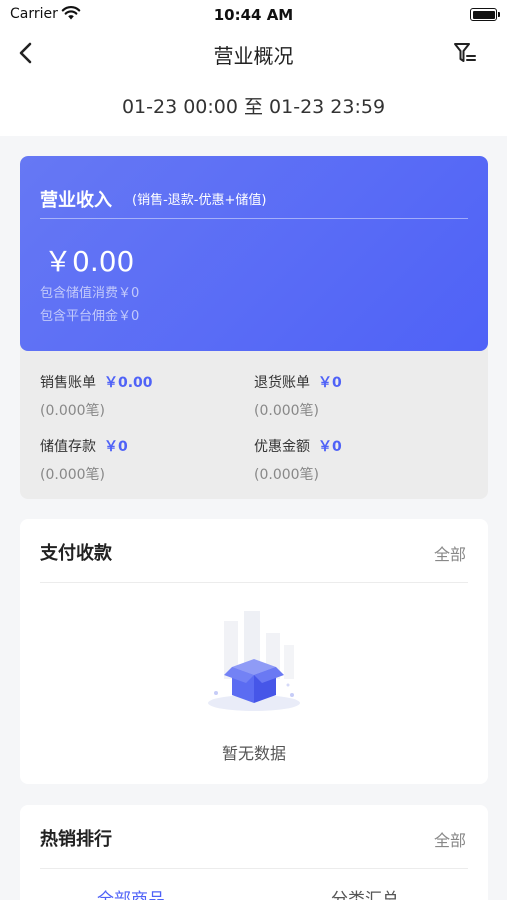  I want to click on hot-sales-title: 热销排行, so click(76, 839).